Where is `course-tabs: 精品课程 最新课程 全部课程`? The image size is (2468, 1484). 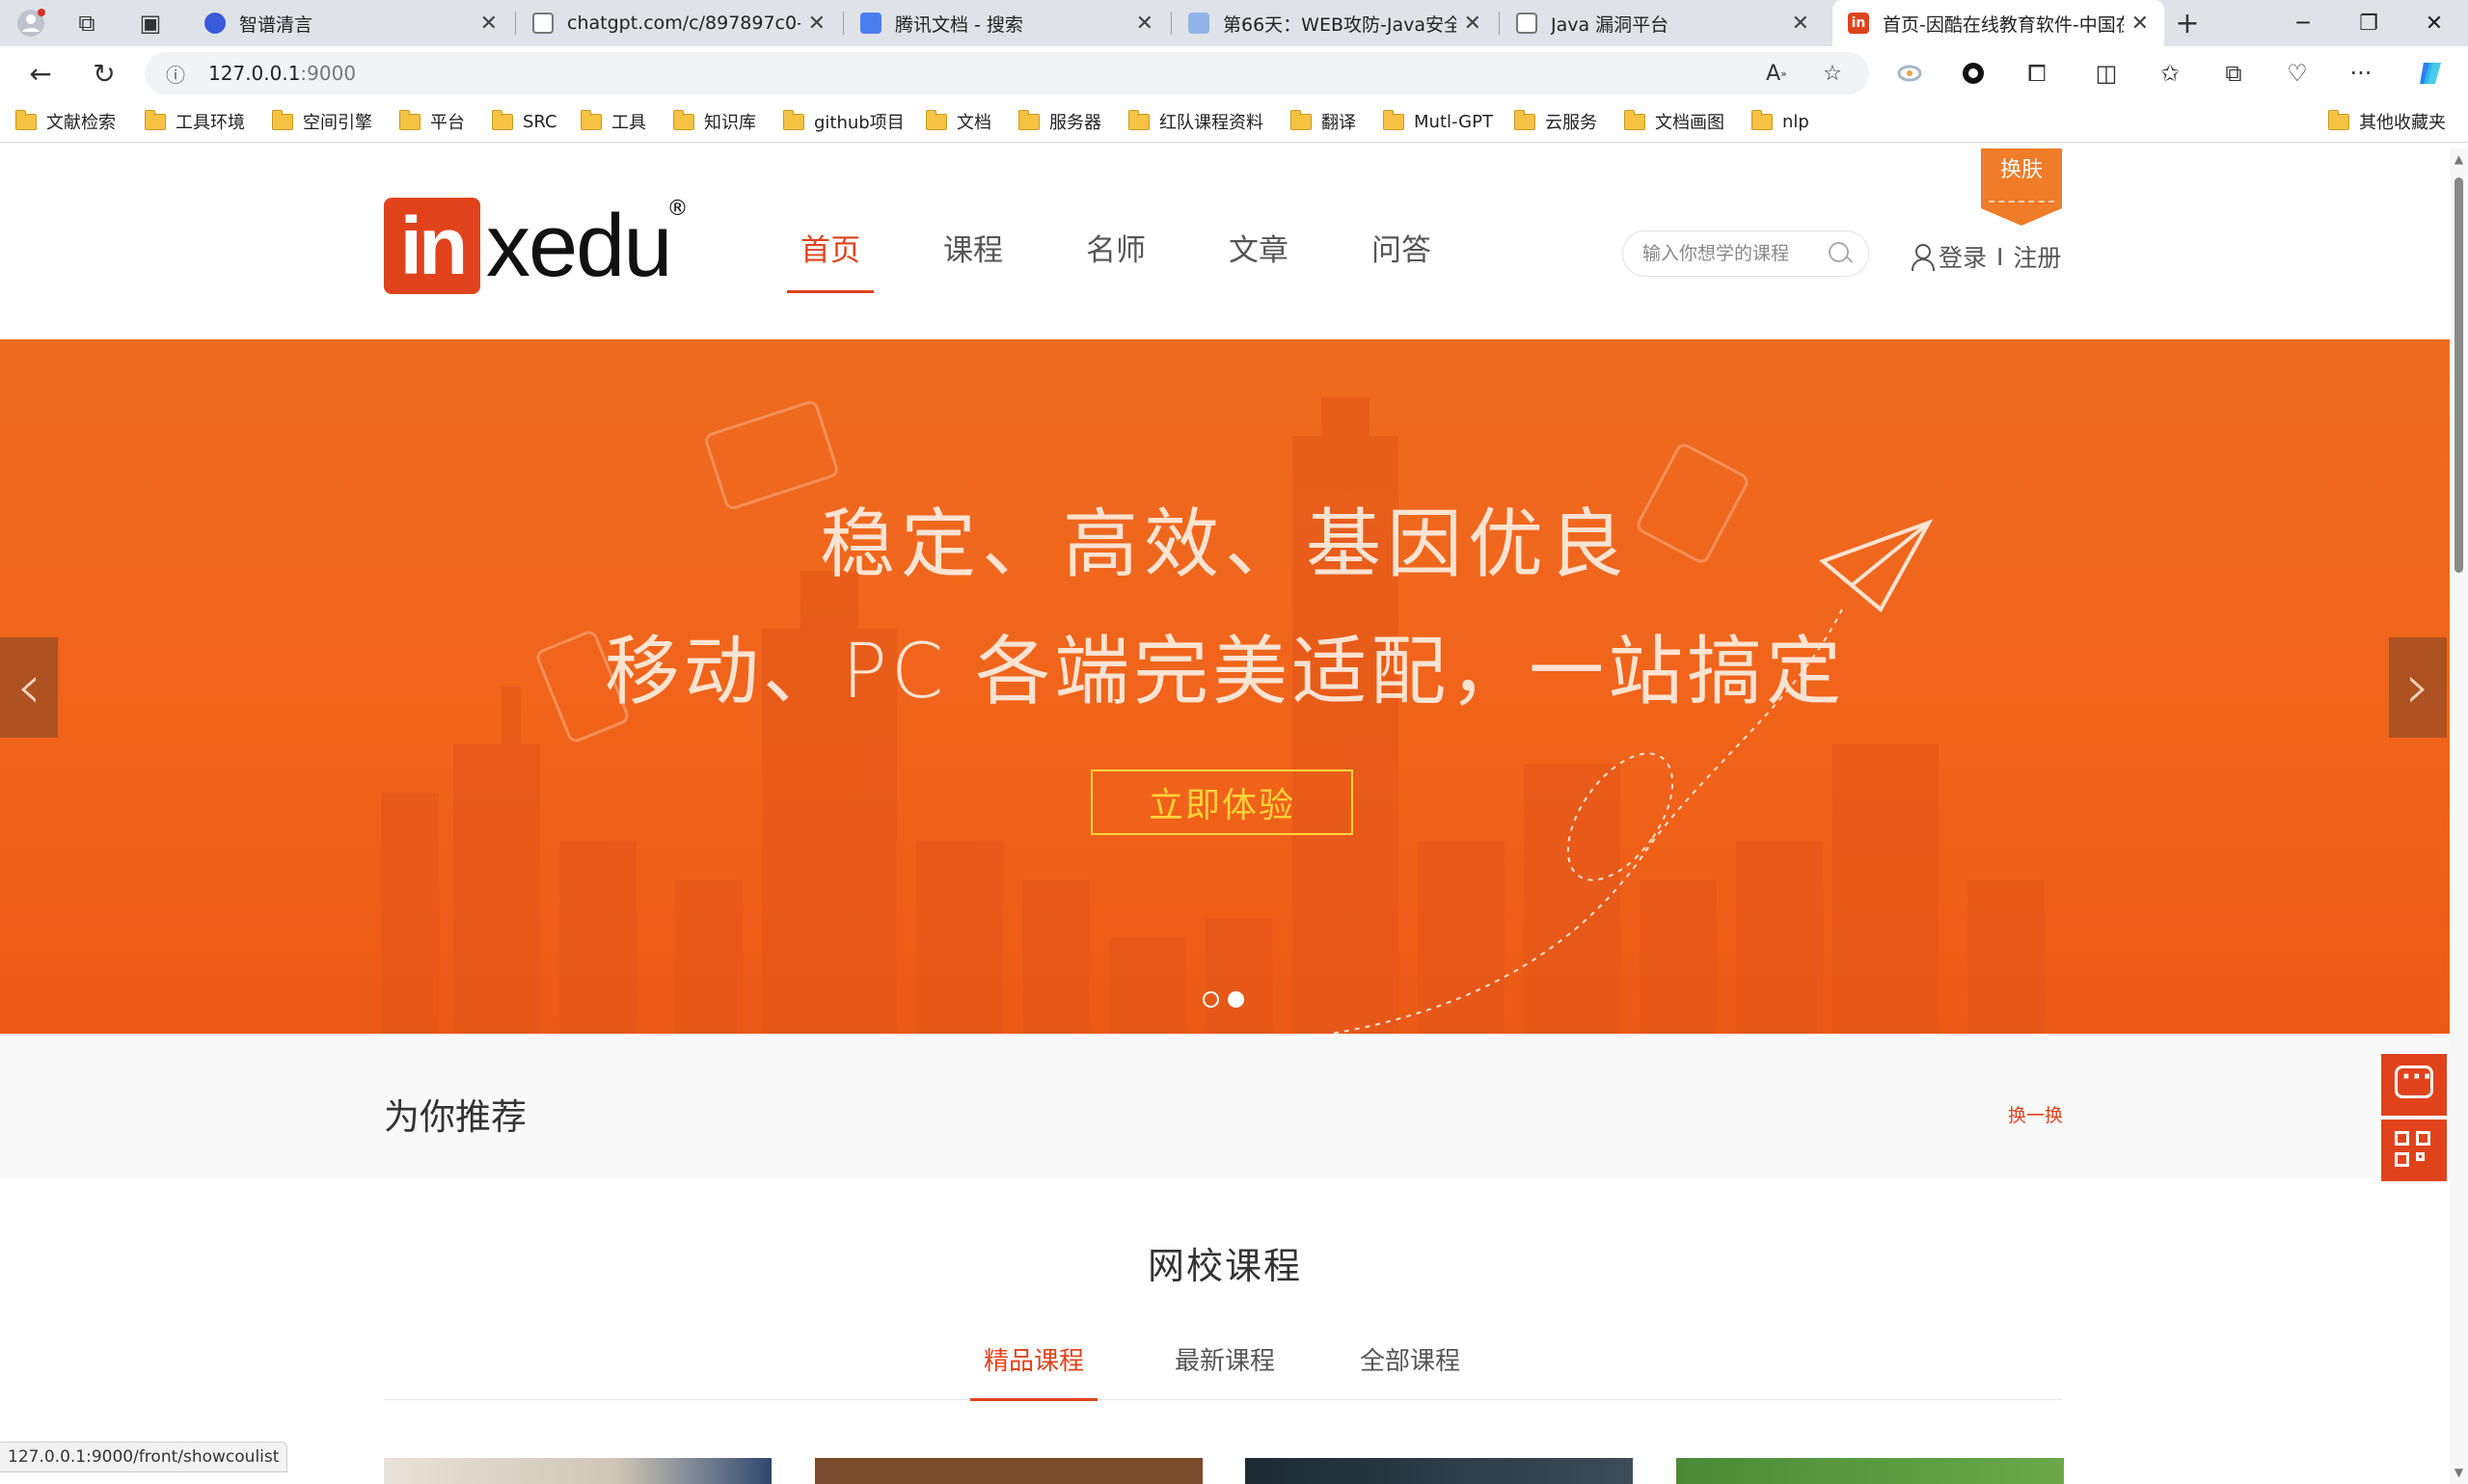 course-tabs: 精品课程 最新课程 全部课程 is located at coordinates (1223, 1367).